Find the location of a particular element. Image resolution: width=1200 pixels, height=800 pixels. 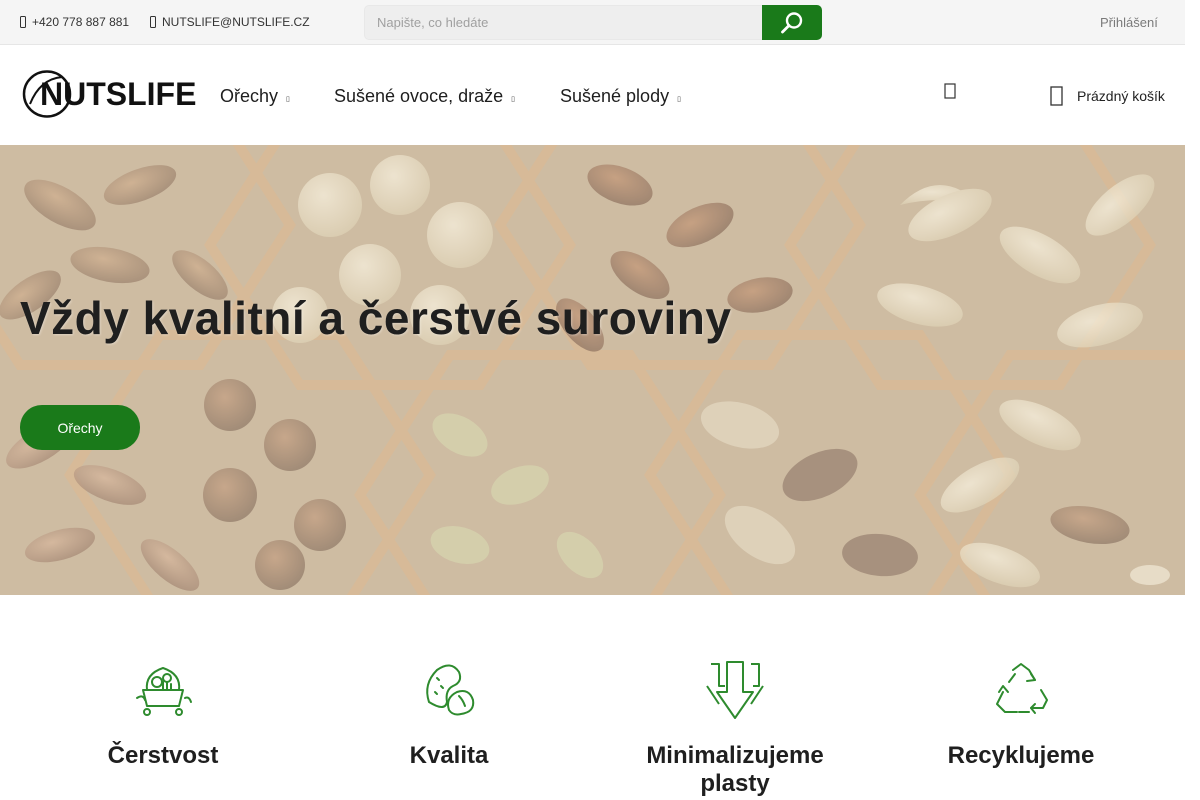

search-bar is located at coordinates (593, 22).